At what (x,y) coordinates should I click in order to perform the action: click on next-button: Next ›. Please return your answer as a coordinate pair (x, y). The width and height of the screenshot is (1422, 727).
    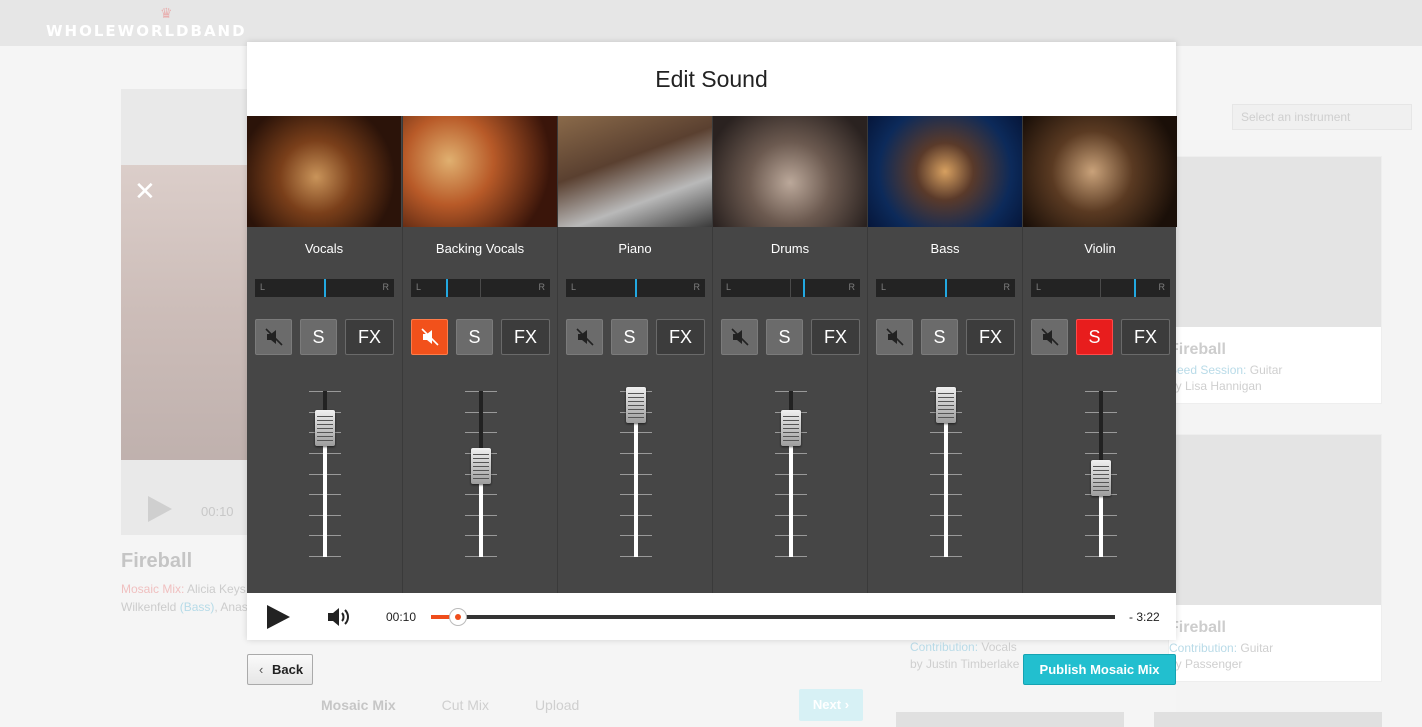
    Looking at the image, I should click on (831, 705).